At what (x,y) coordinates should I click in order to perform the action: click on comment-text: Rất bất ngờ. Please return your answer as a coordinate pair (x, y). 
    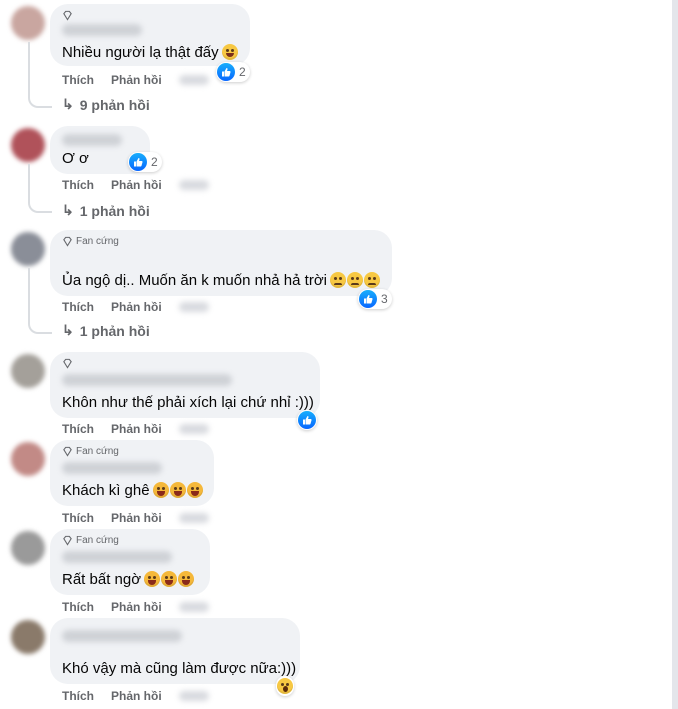
    Looking at the image, I should click on (128, 580).